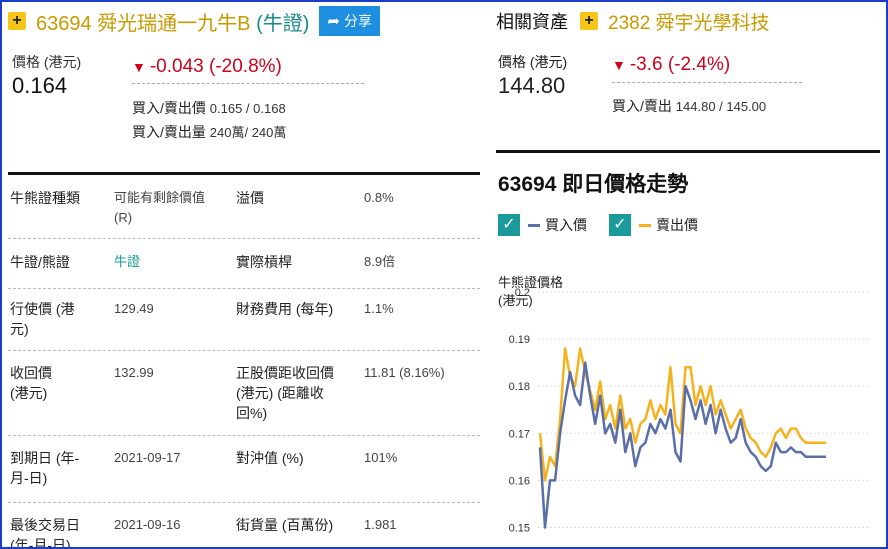 The height and width of the screenshot is (549, 888). I want to click on bid-ask-volume: 買入/賣出量 240萬/ 240萬, so click(209, 132).